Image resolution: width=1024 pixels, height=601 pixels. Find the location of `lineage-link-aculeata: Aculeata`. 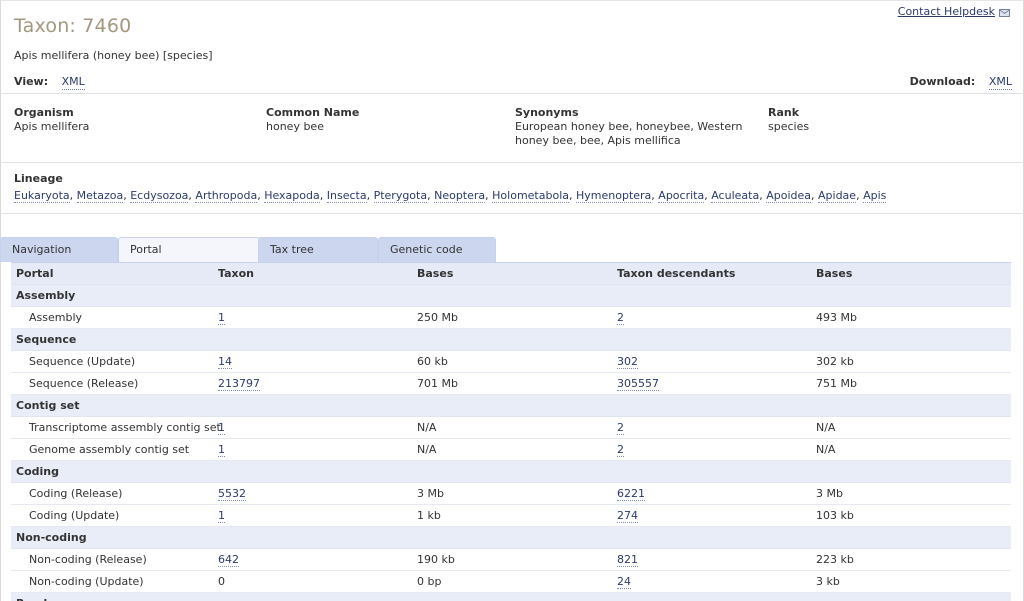

lineage-link-aculeata: Aculeata is located at coordinates (735, 196).